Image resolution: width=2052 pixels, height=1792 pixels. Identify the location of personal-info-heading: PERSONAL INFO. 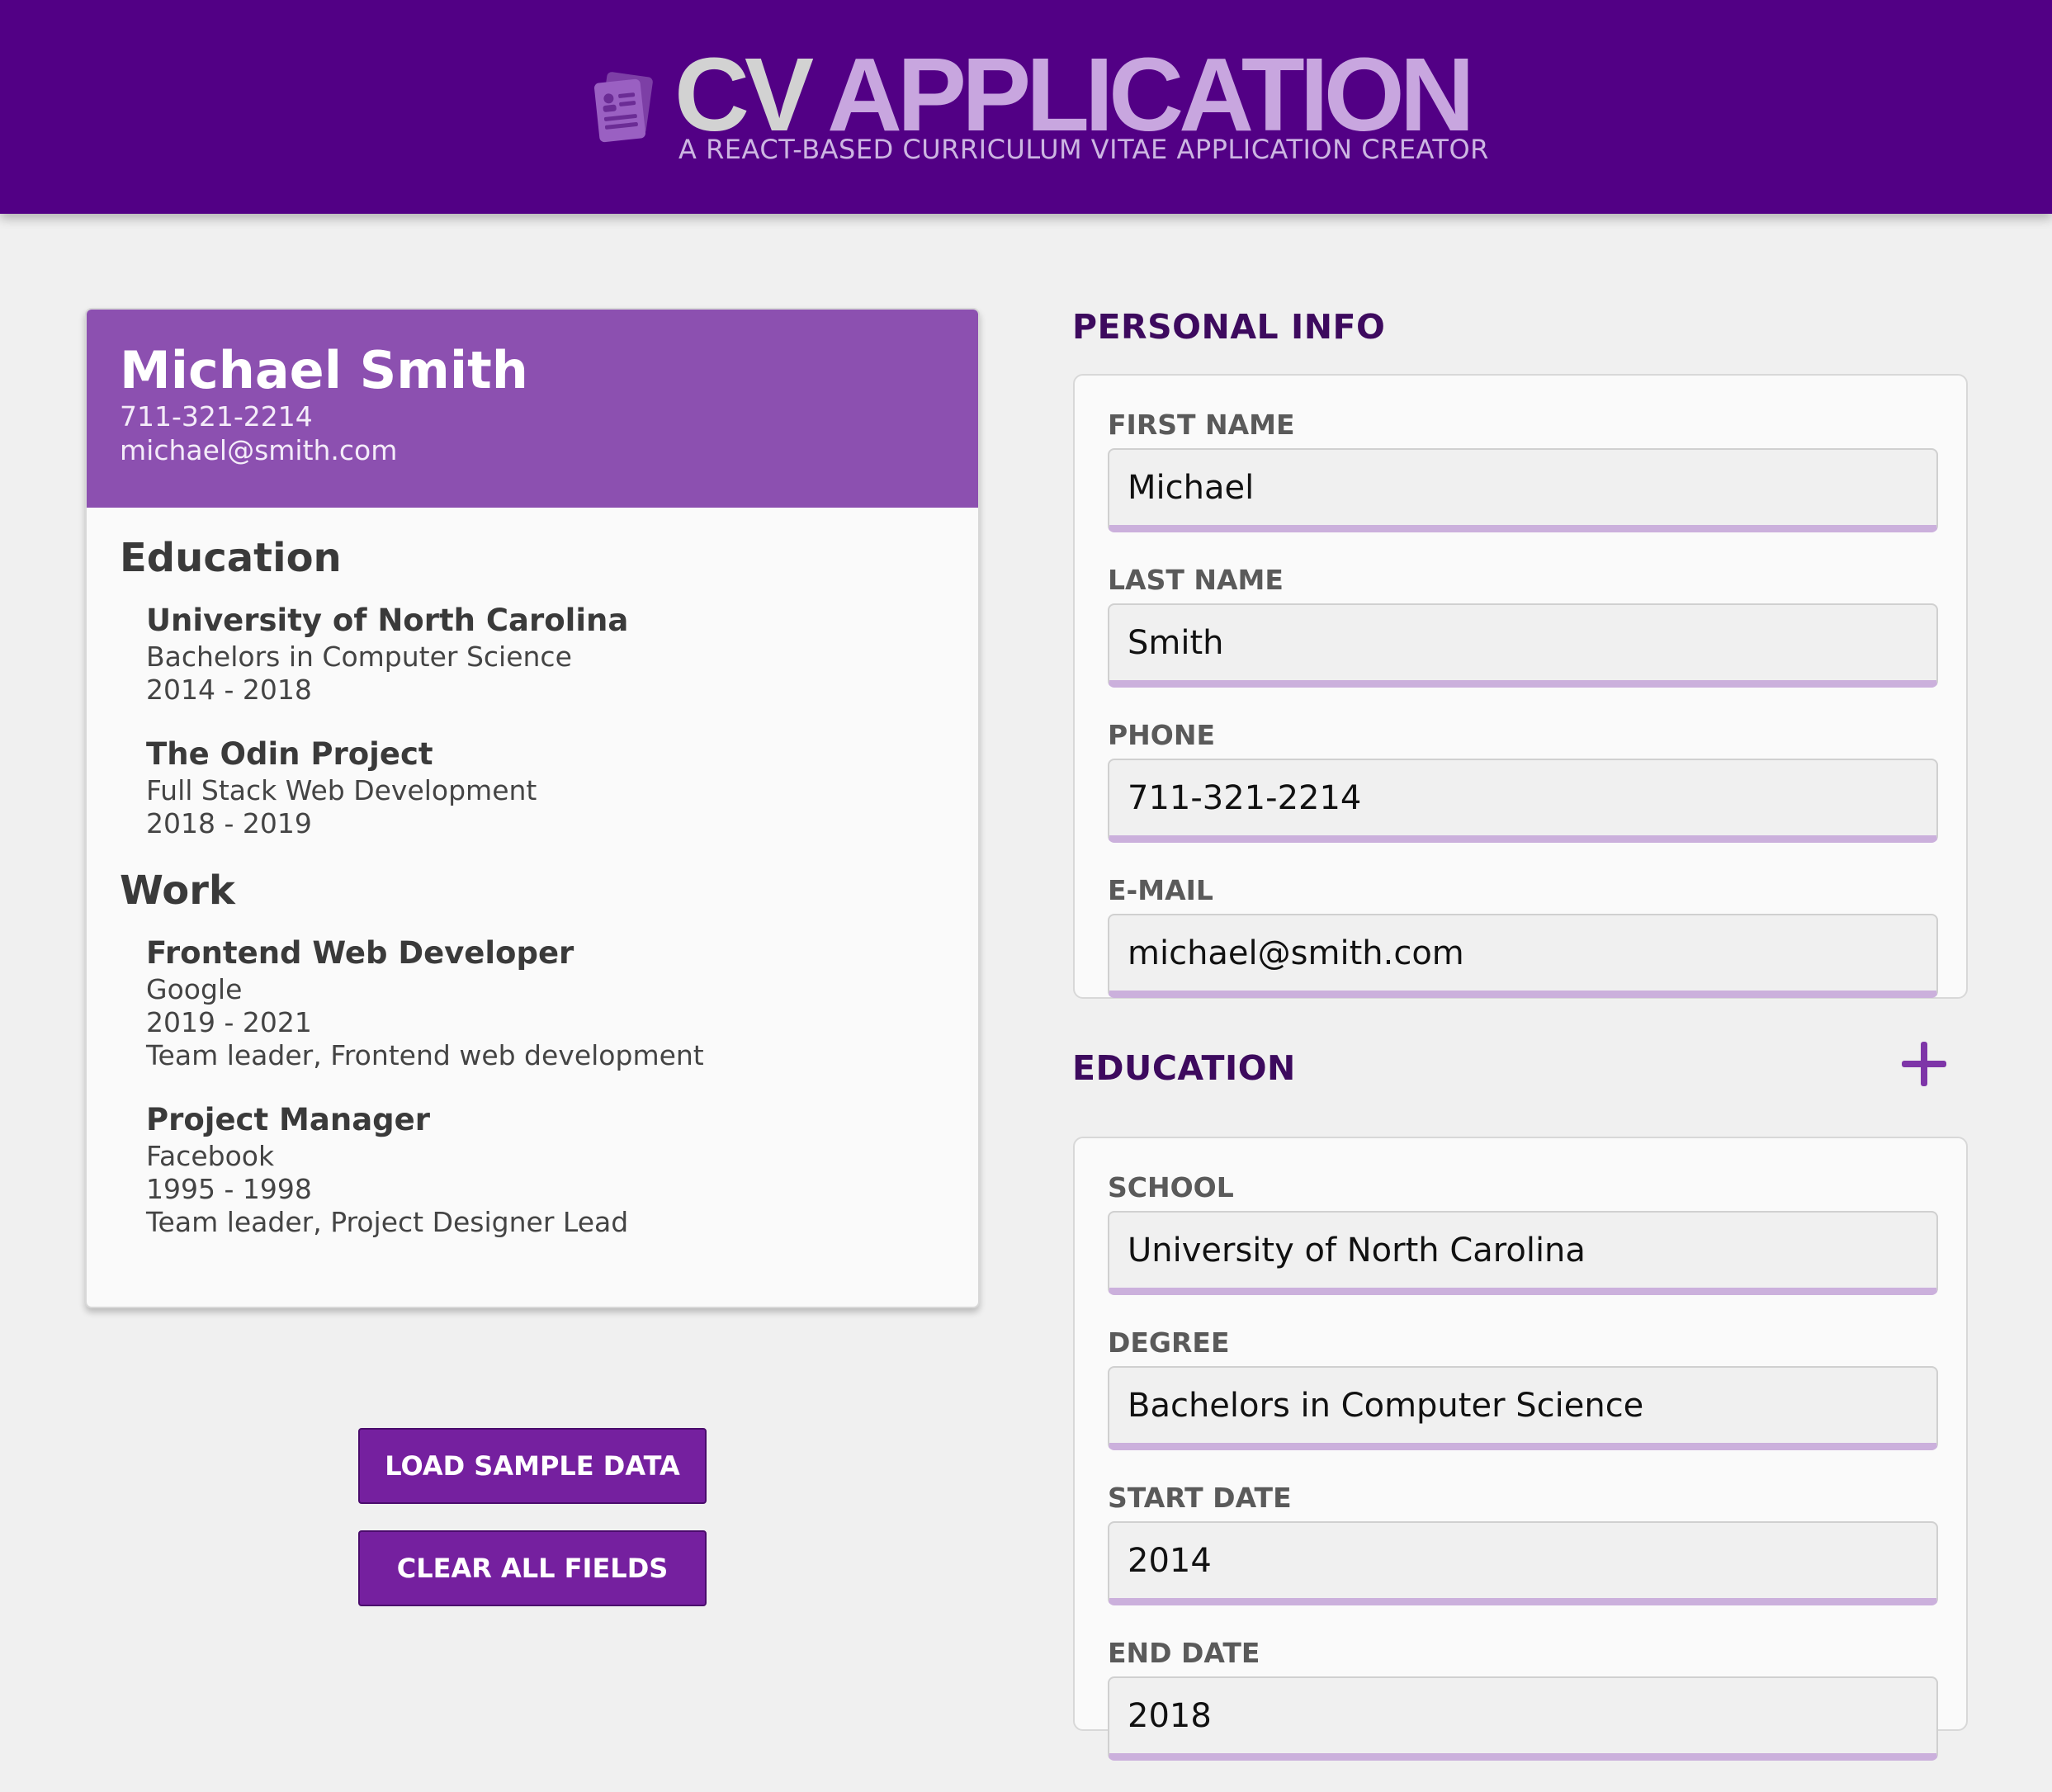
(1229, 327).